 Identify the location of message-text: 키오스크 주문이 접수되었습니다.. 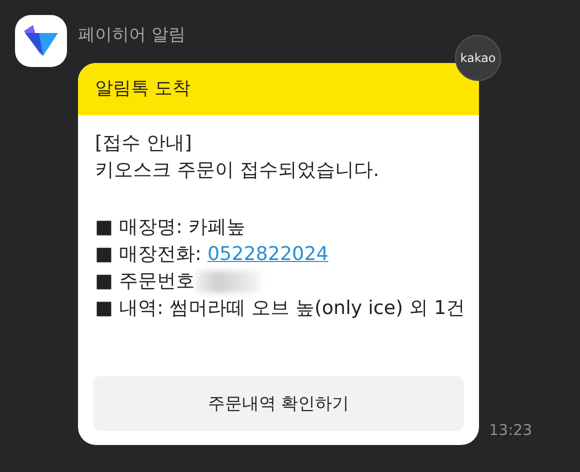
(237, 170).